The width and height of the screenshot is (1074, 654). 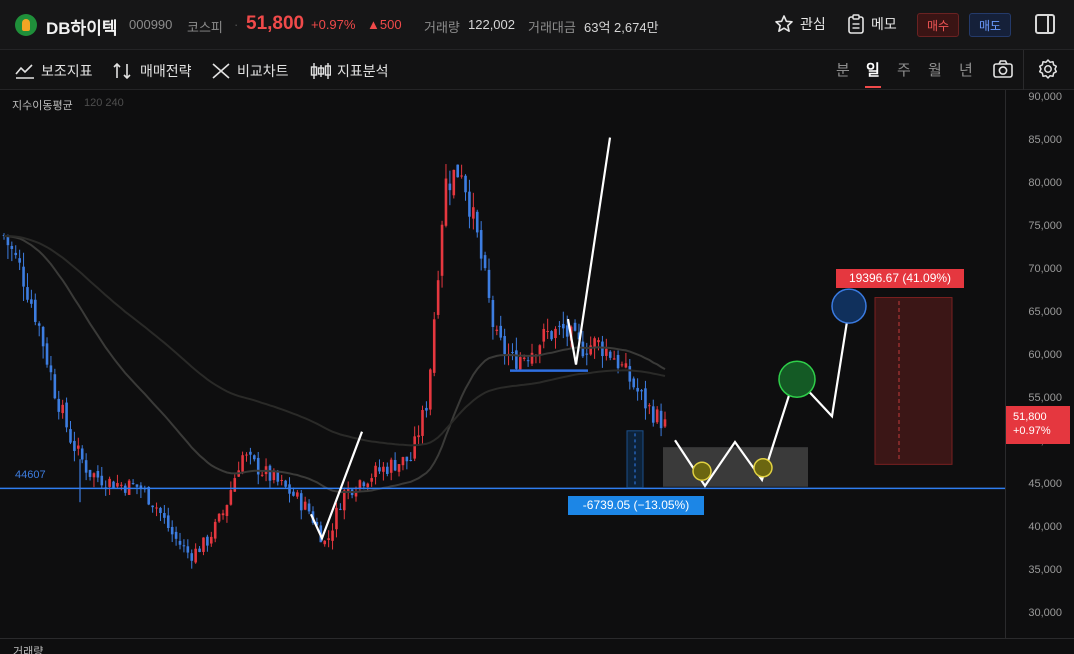 I want to click on tool-label-analysis: 지표분석, so click(x=363, y=71).